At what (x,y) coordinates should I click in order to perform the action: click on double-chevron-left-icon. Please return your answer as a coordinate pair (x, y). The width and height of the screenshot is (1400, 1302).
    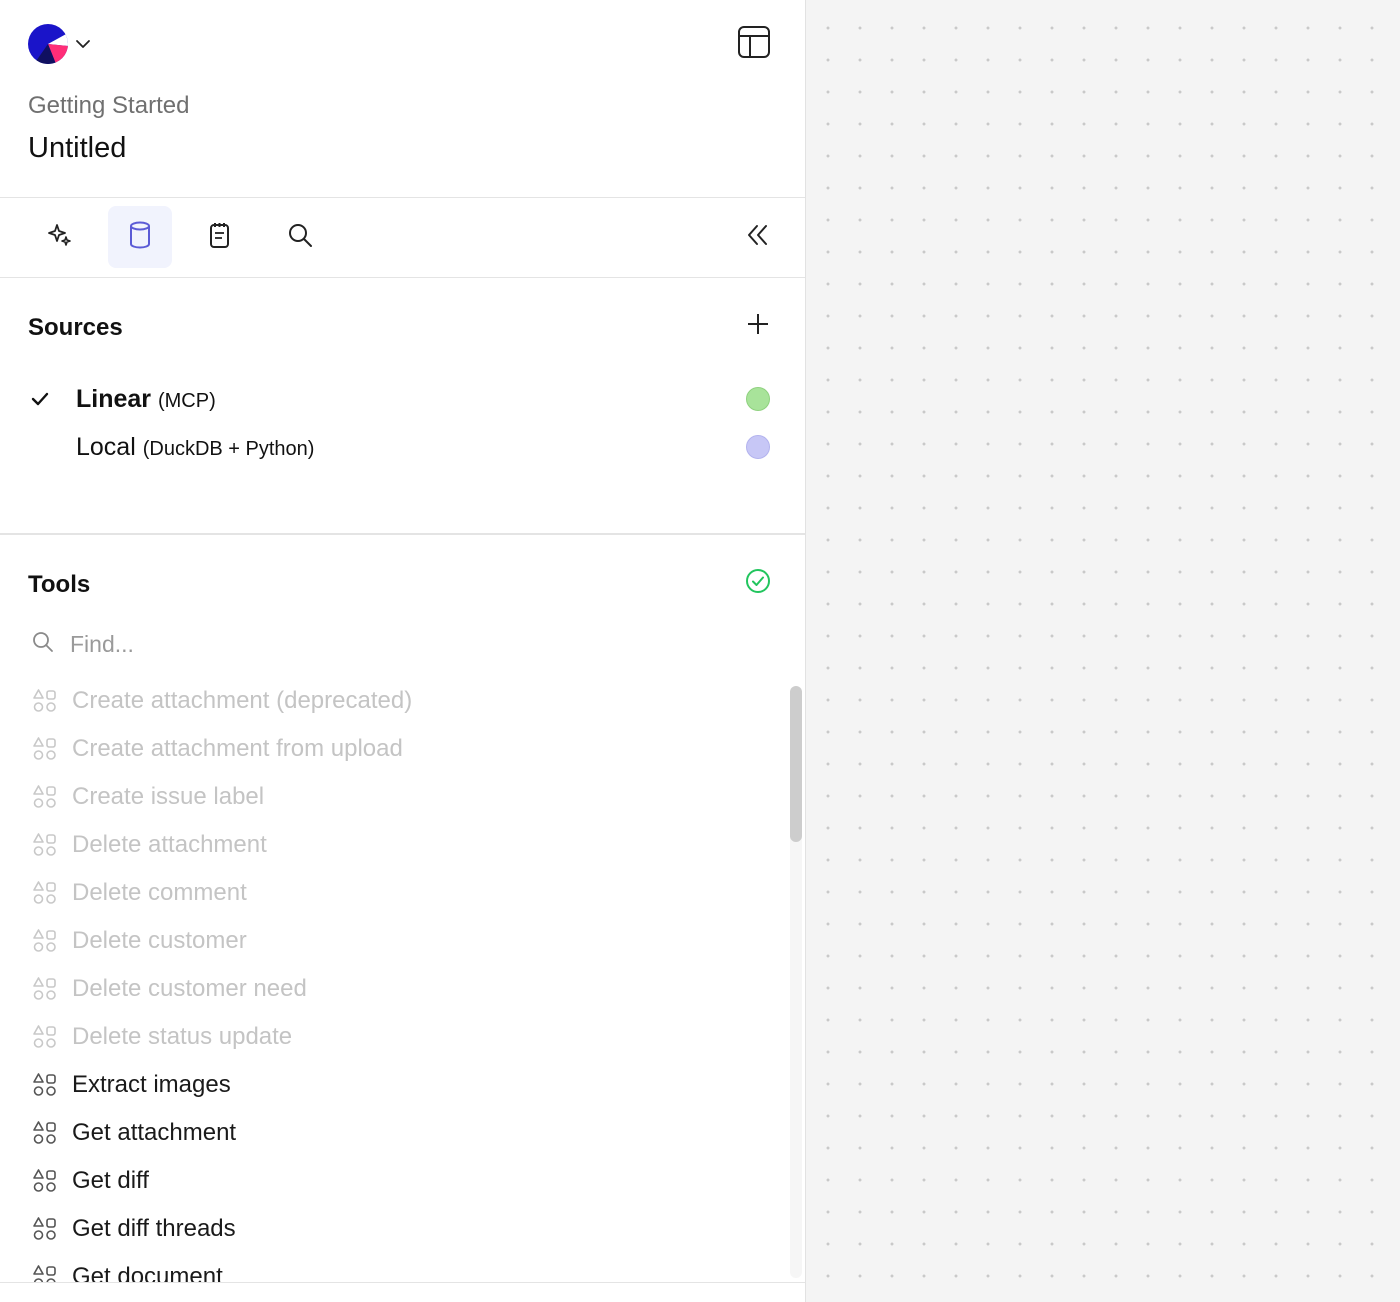
    Looking at the image, I should click on (758, 237).